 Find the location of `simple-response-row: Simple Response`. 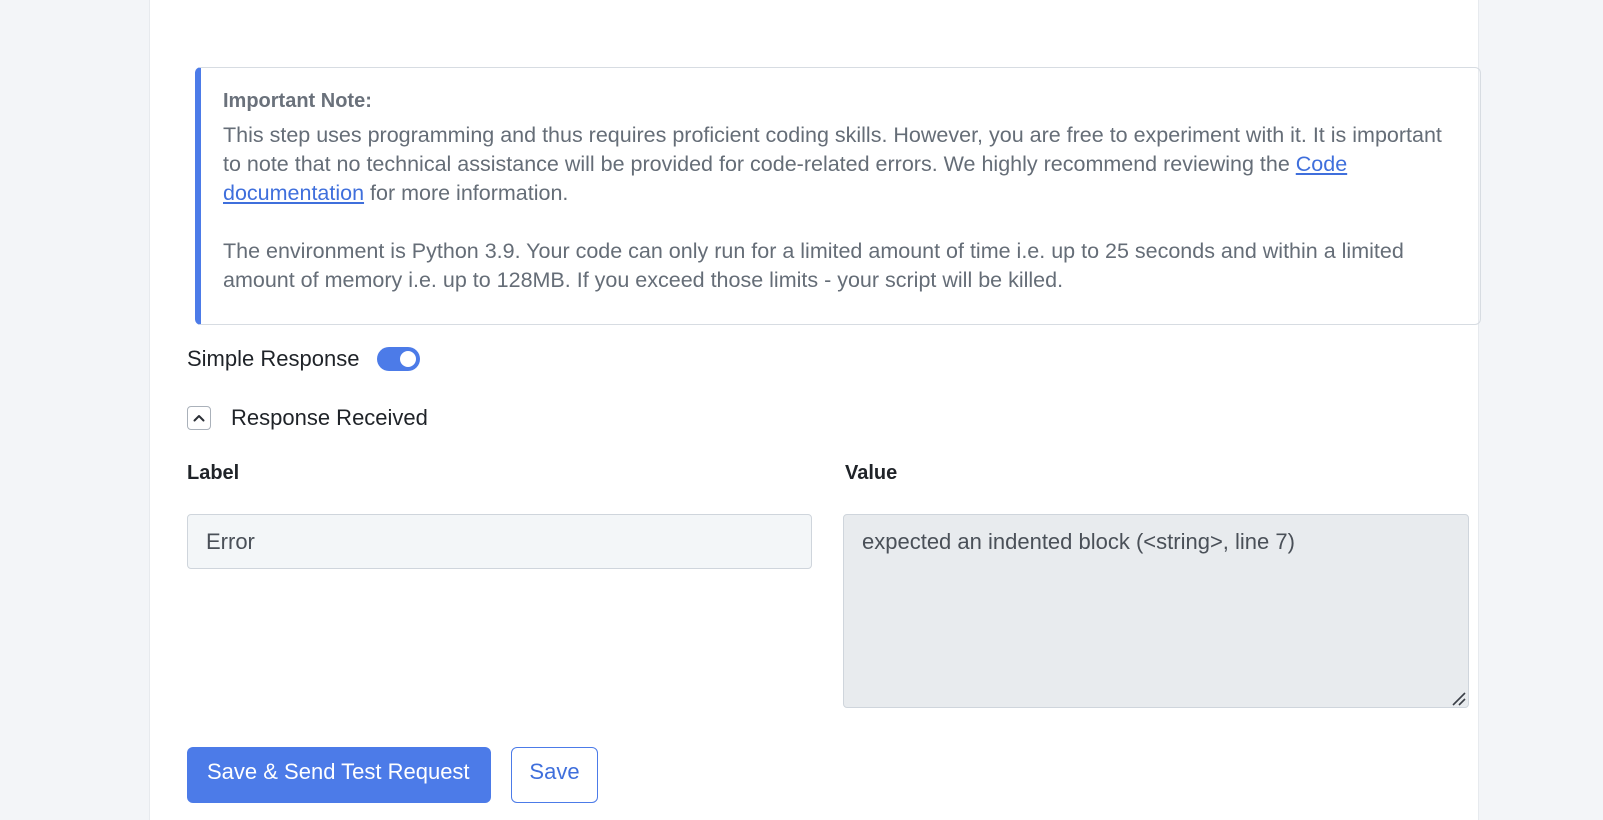

simple-response-row: Simple Response is located at coordinates (304, 359).